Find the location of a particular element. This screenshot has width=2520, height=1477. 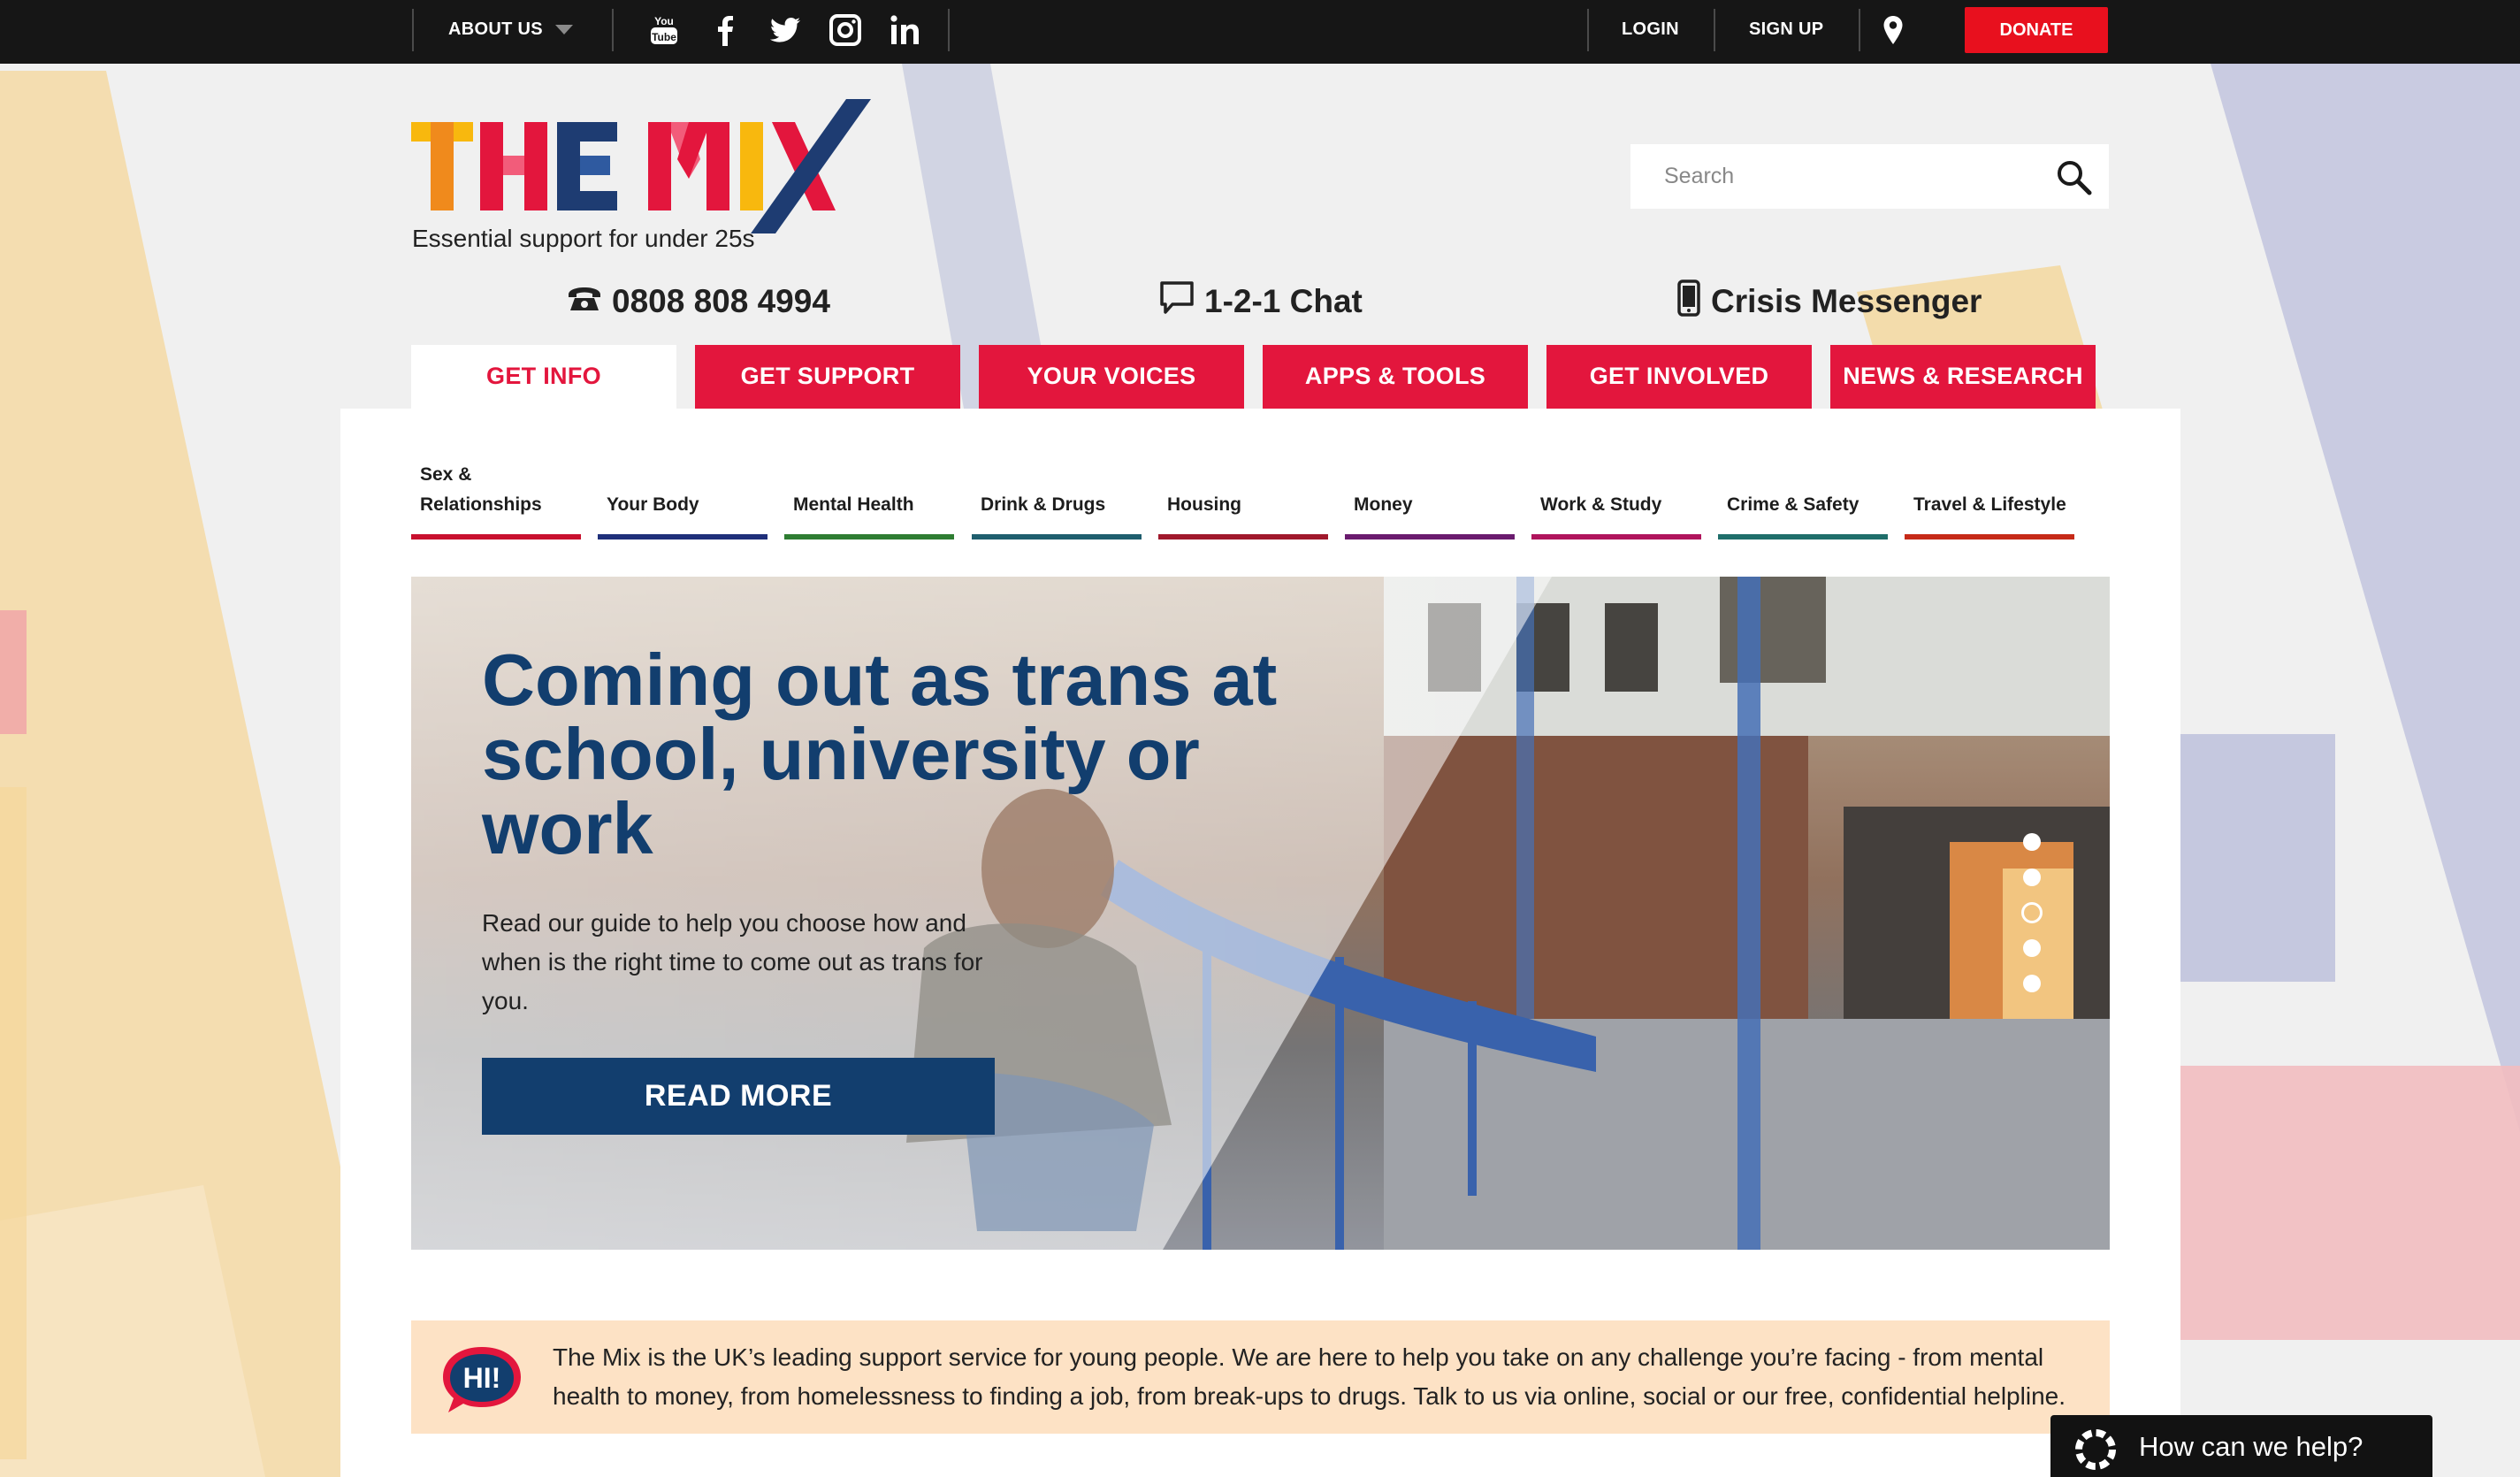

phone-contact: 0808 808 4994 is located at coordinates (698, 301).